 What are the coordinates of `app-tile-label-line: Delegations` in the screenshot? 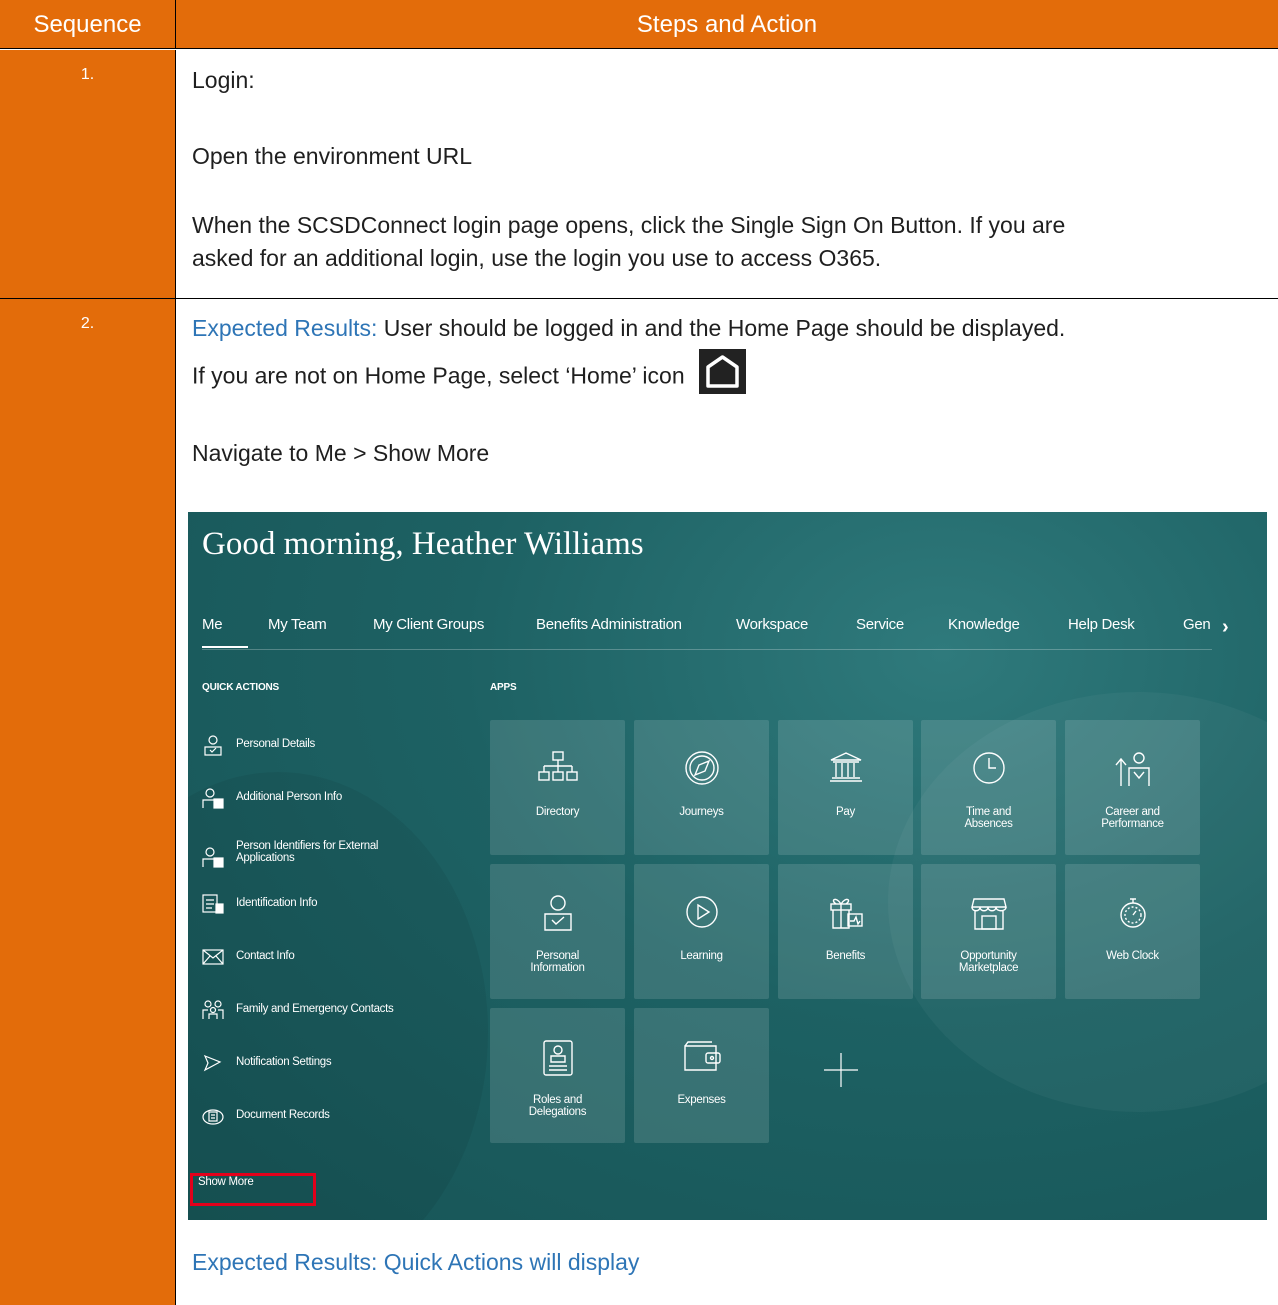 It's located at (557, 1112).